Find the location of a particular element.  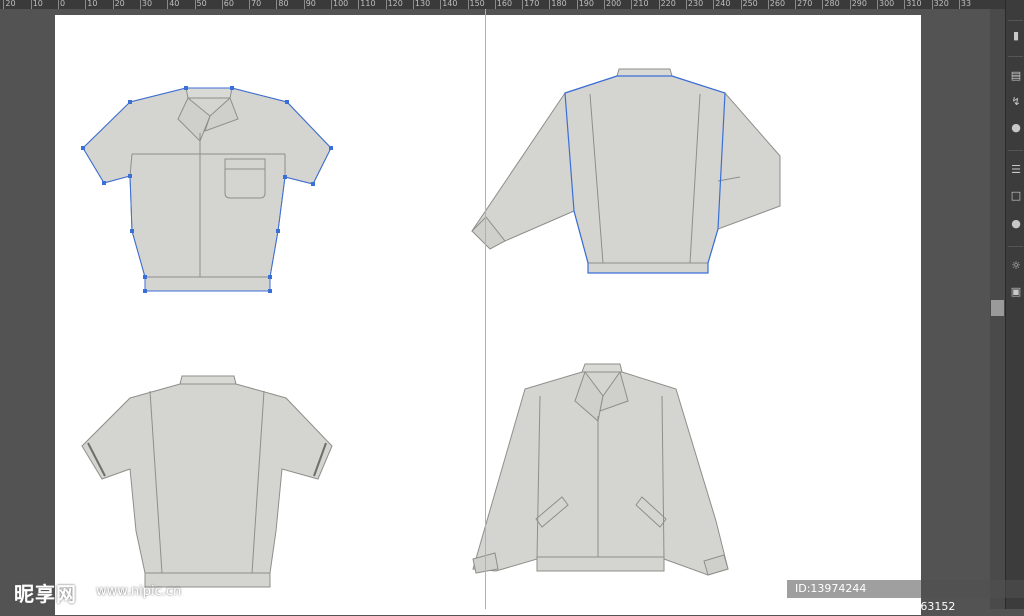

ruler-tick-label: 160 is located at coordinates (504, 4).